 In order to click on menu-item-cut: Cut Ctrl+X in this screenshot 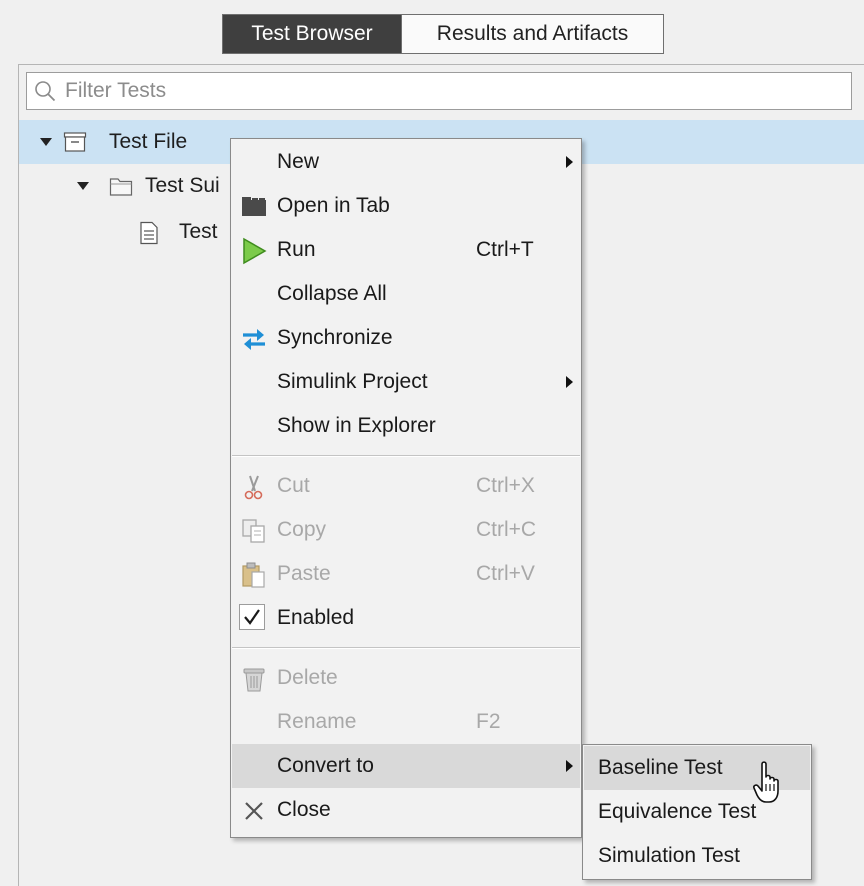, I will do `click(406, 486)`.